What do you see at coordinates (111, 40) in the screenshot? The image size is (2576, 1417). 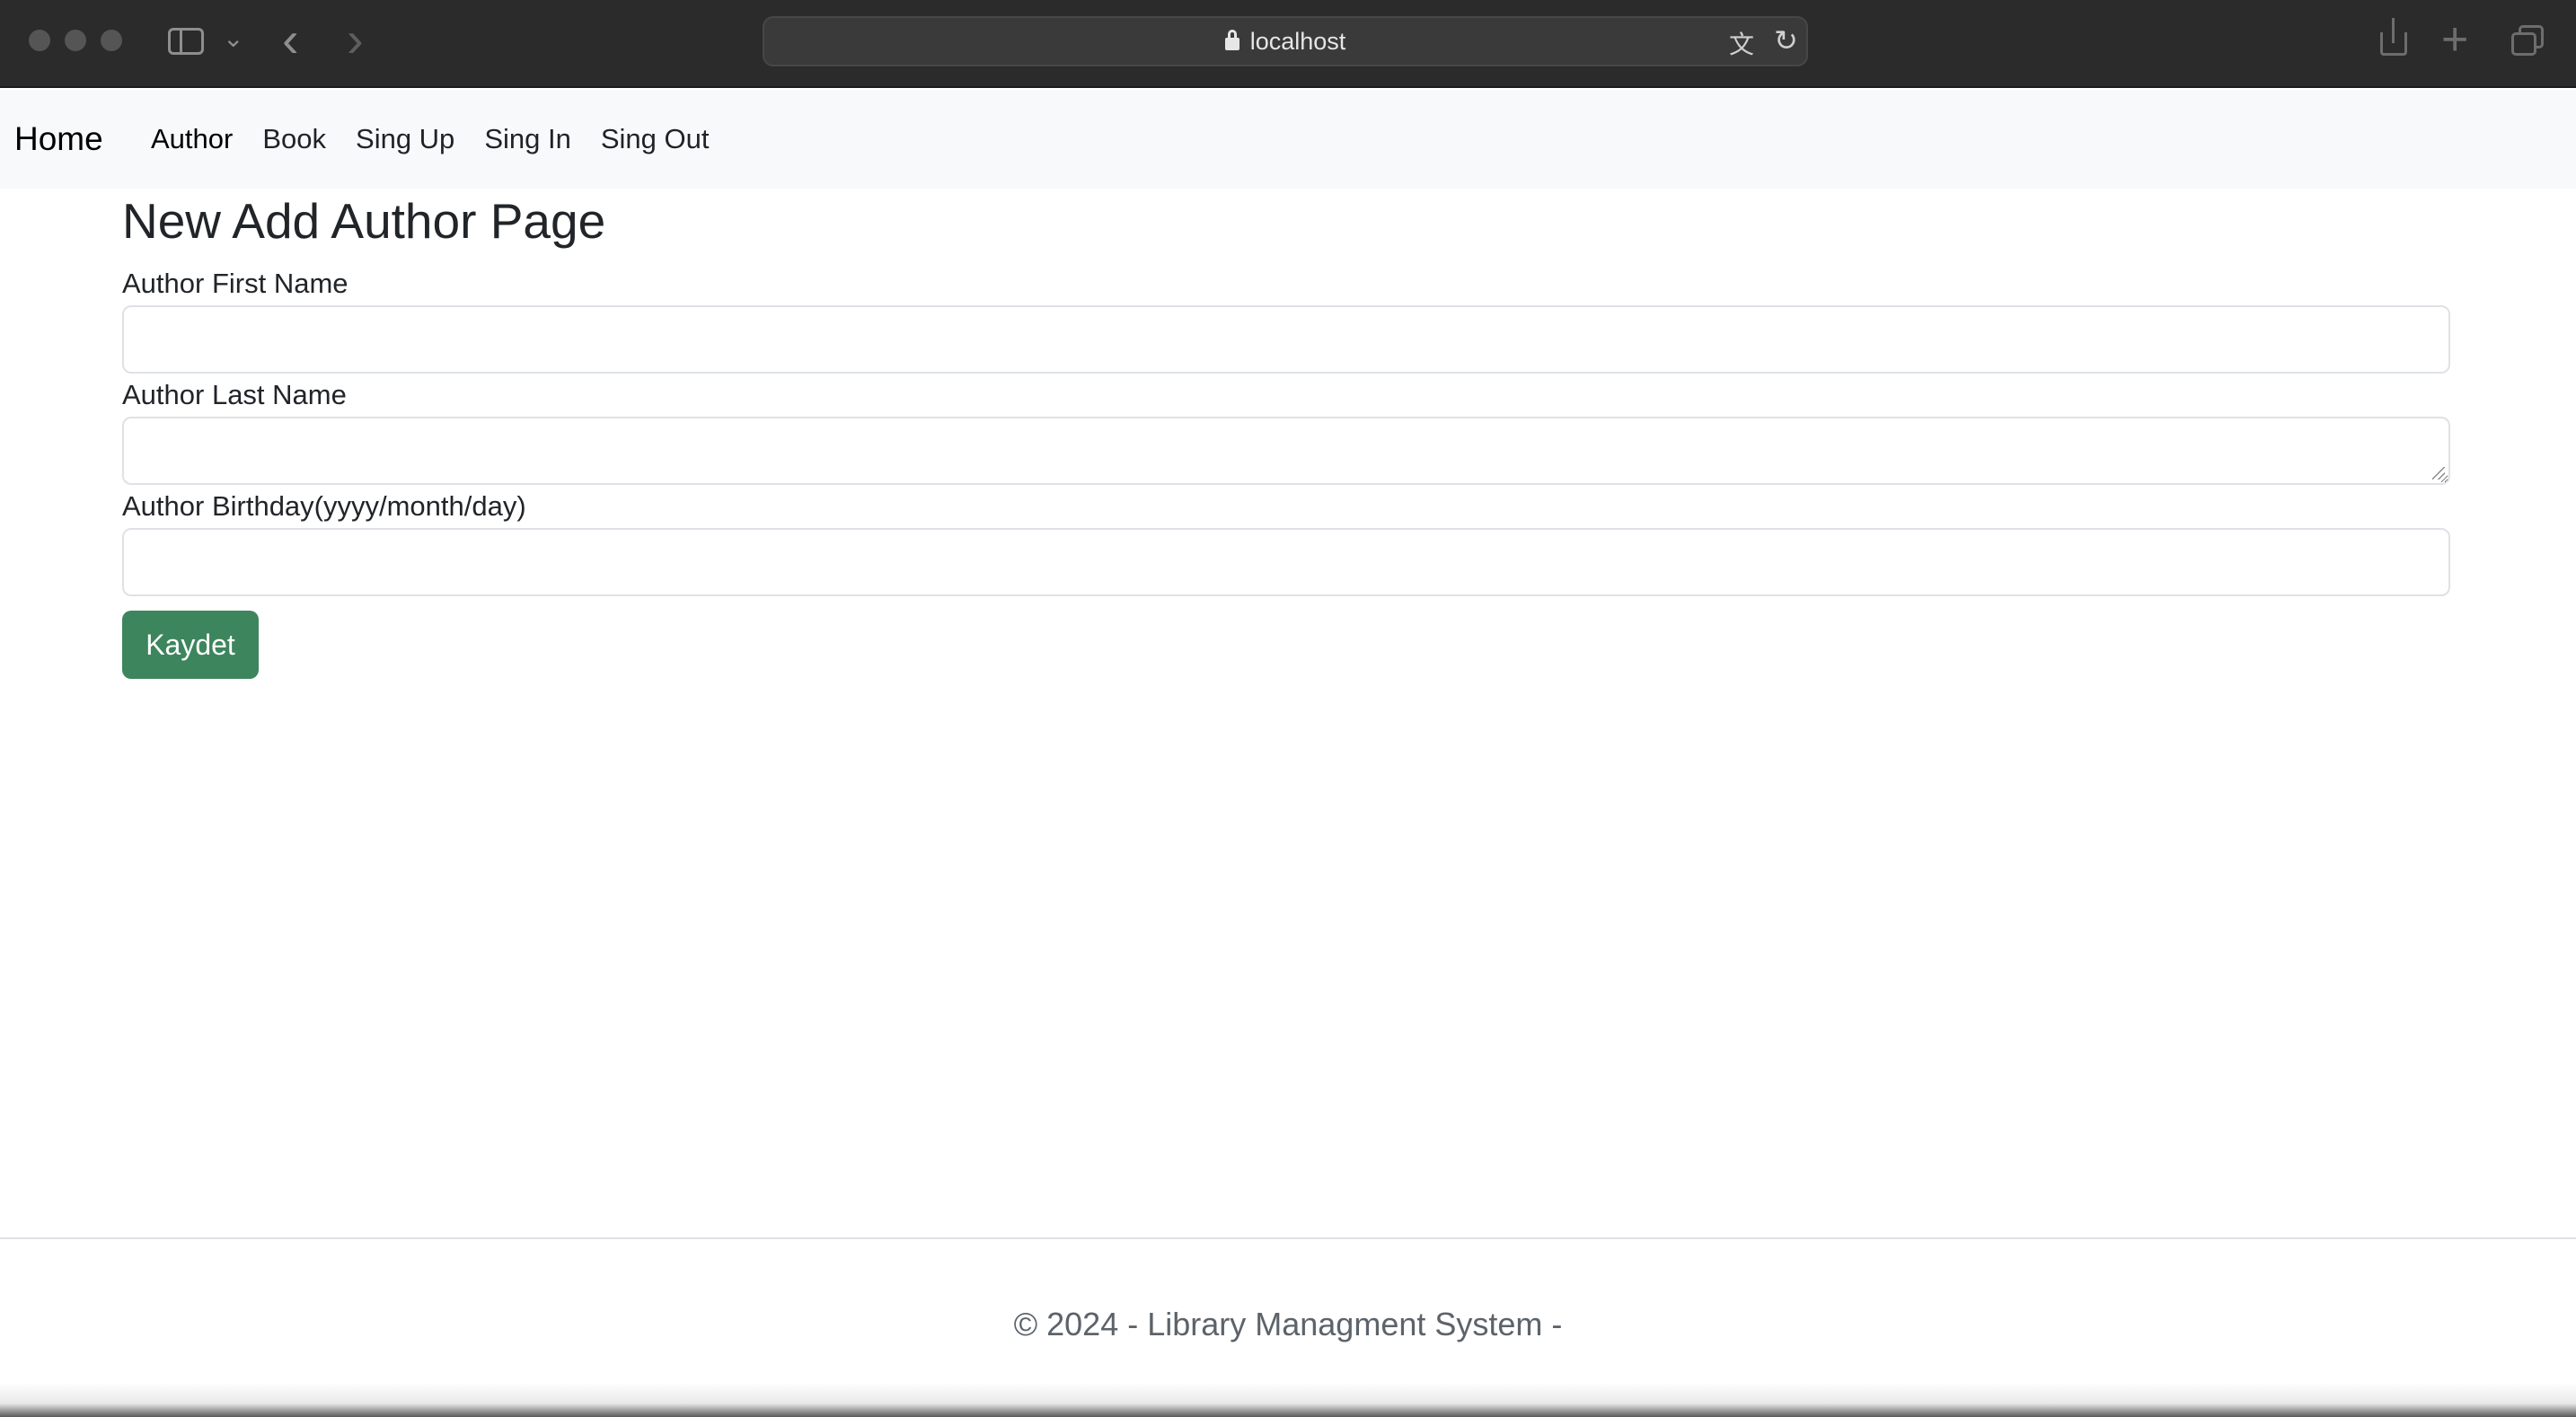 I see `zoom-window-button` at bounding box center [111, 40].